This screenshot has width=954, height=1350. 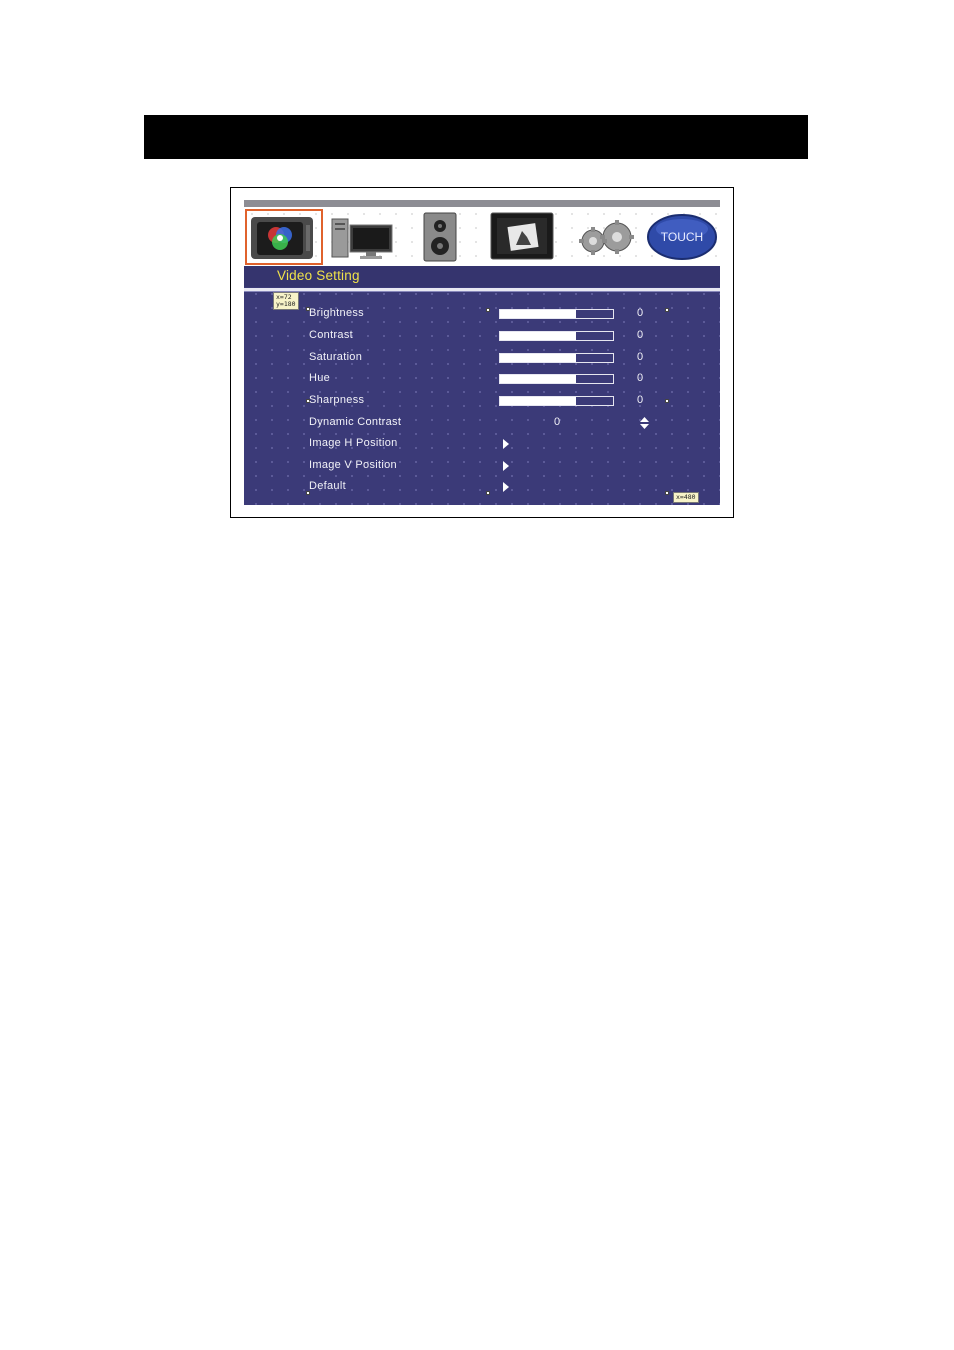 I want to click on touch-icon: TOUCH, so click(x=682, y=237).